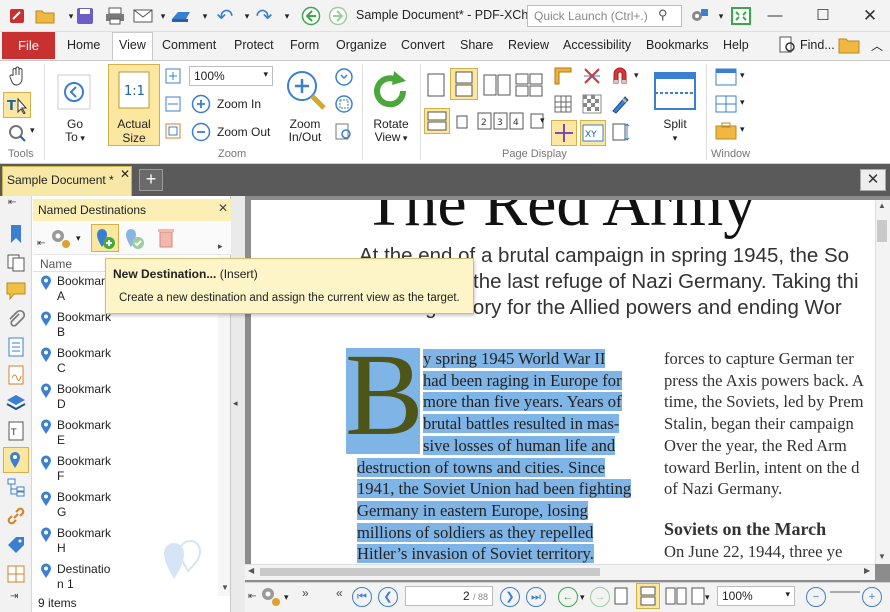  Describe the element at coordinates (84, 505) in the screenshot. I see `destination-item: Bookmark G` at that location.